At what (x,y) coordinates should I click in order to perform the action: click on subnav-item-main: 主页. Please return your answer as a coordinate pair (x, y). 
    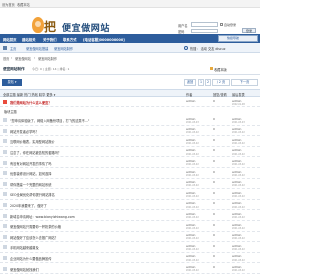
    Looking at the image, I should click on (13, 48).